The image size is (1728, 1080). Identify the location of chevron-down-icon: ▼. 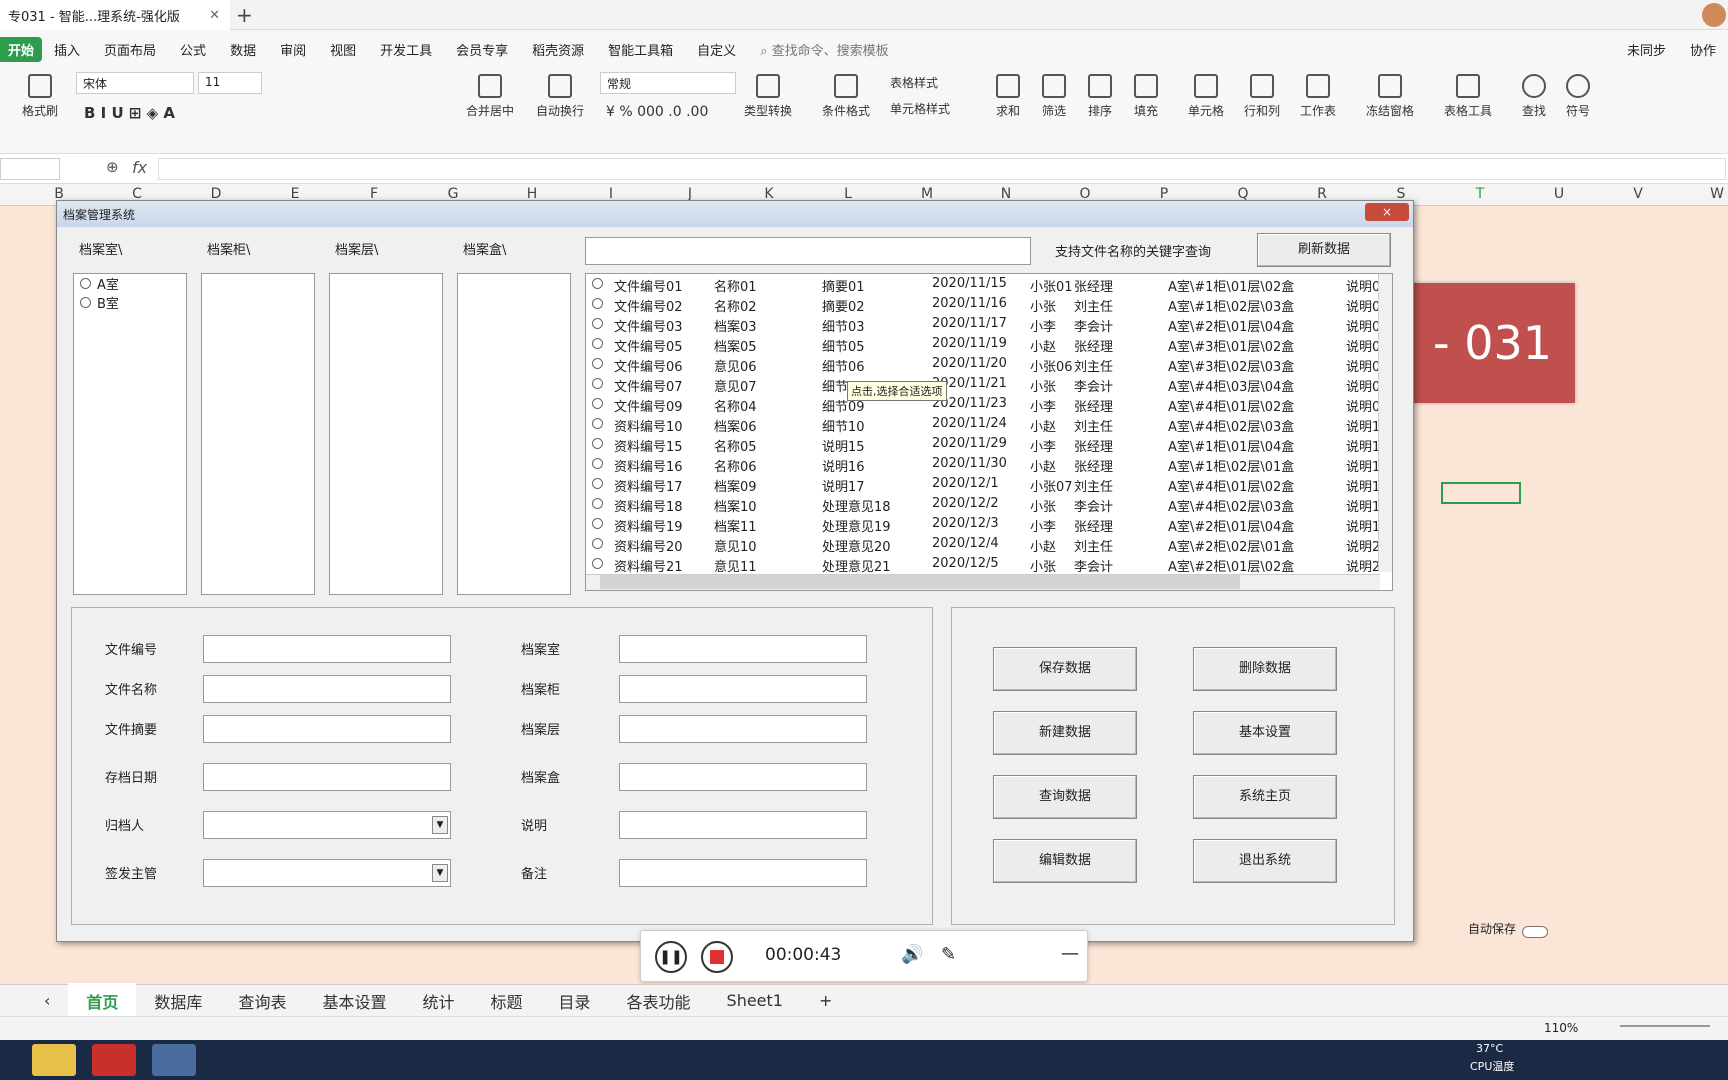
(440, 873).